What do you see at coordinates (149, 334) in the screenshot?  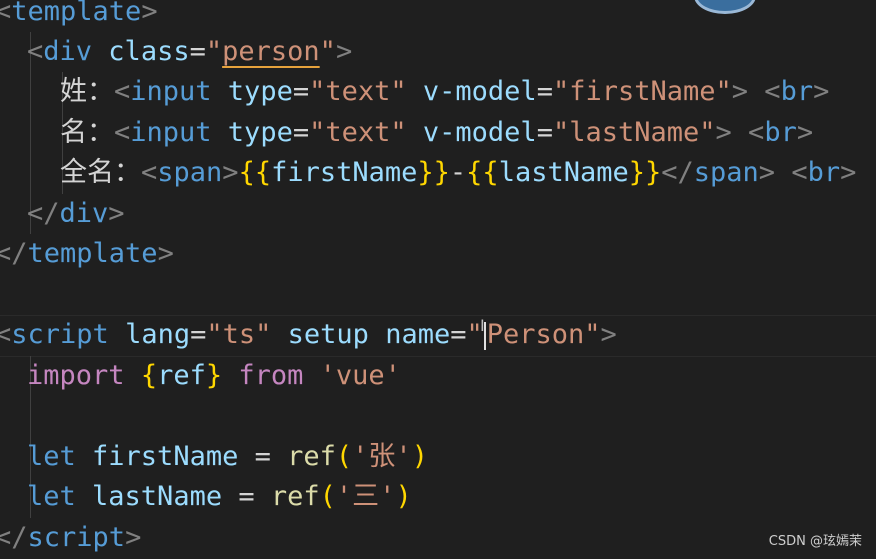 I see `code-token: lang` at bounding box center [149, 334].